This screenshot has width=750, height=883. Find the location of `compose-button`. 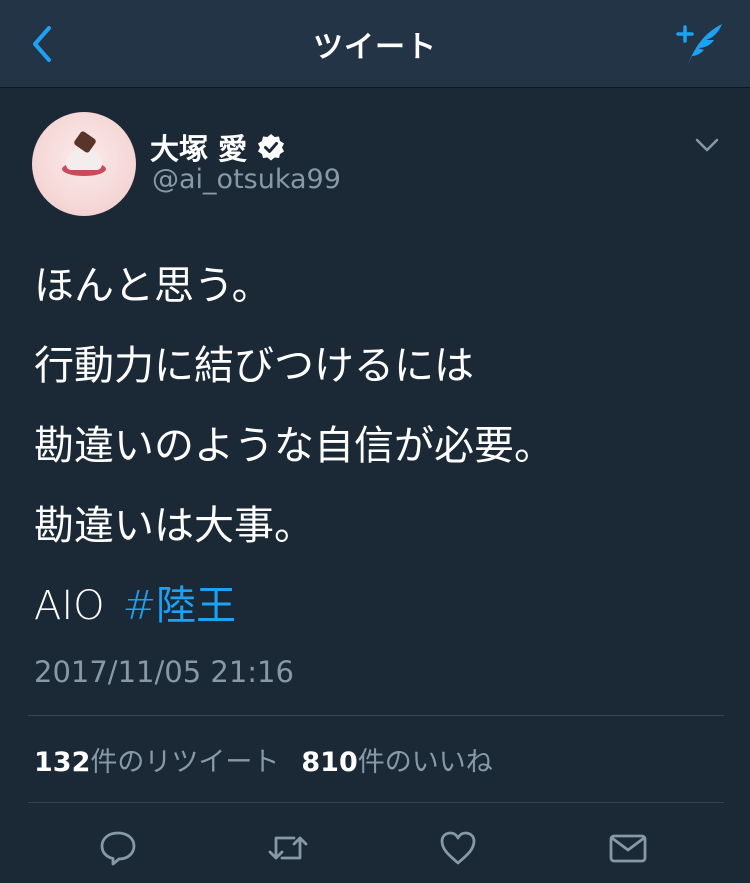

compose-button is located at coordinates (698, 44).